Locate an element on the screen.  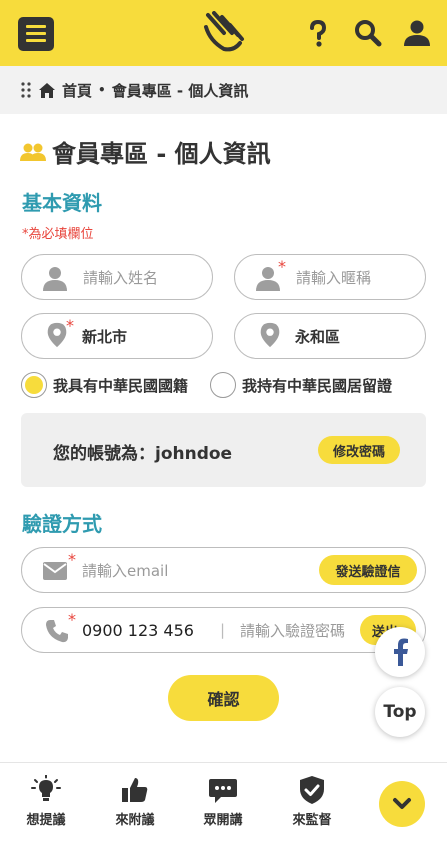
grip-dots-icon is located at coordinates (26, 90).